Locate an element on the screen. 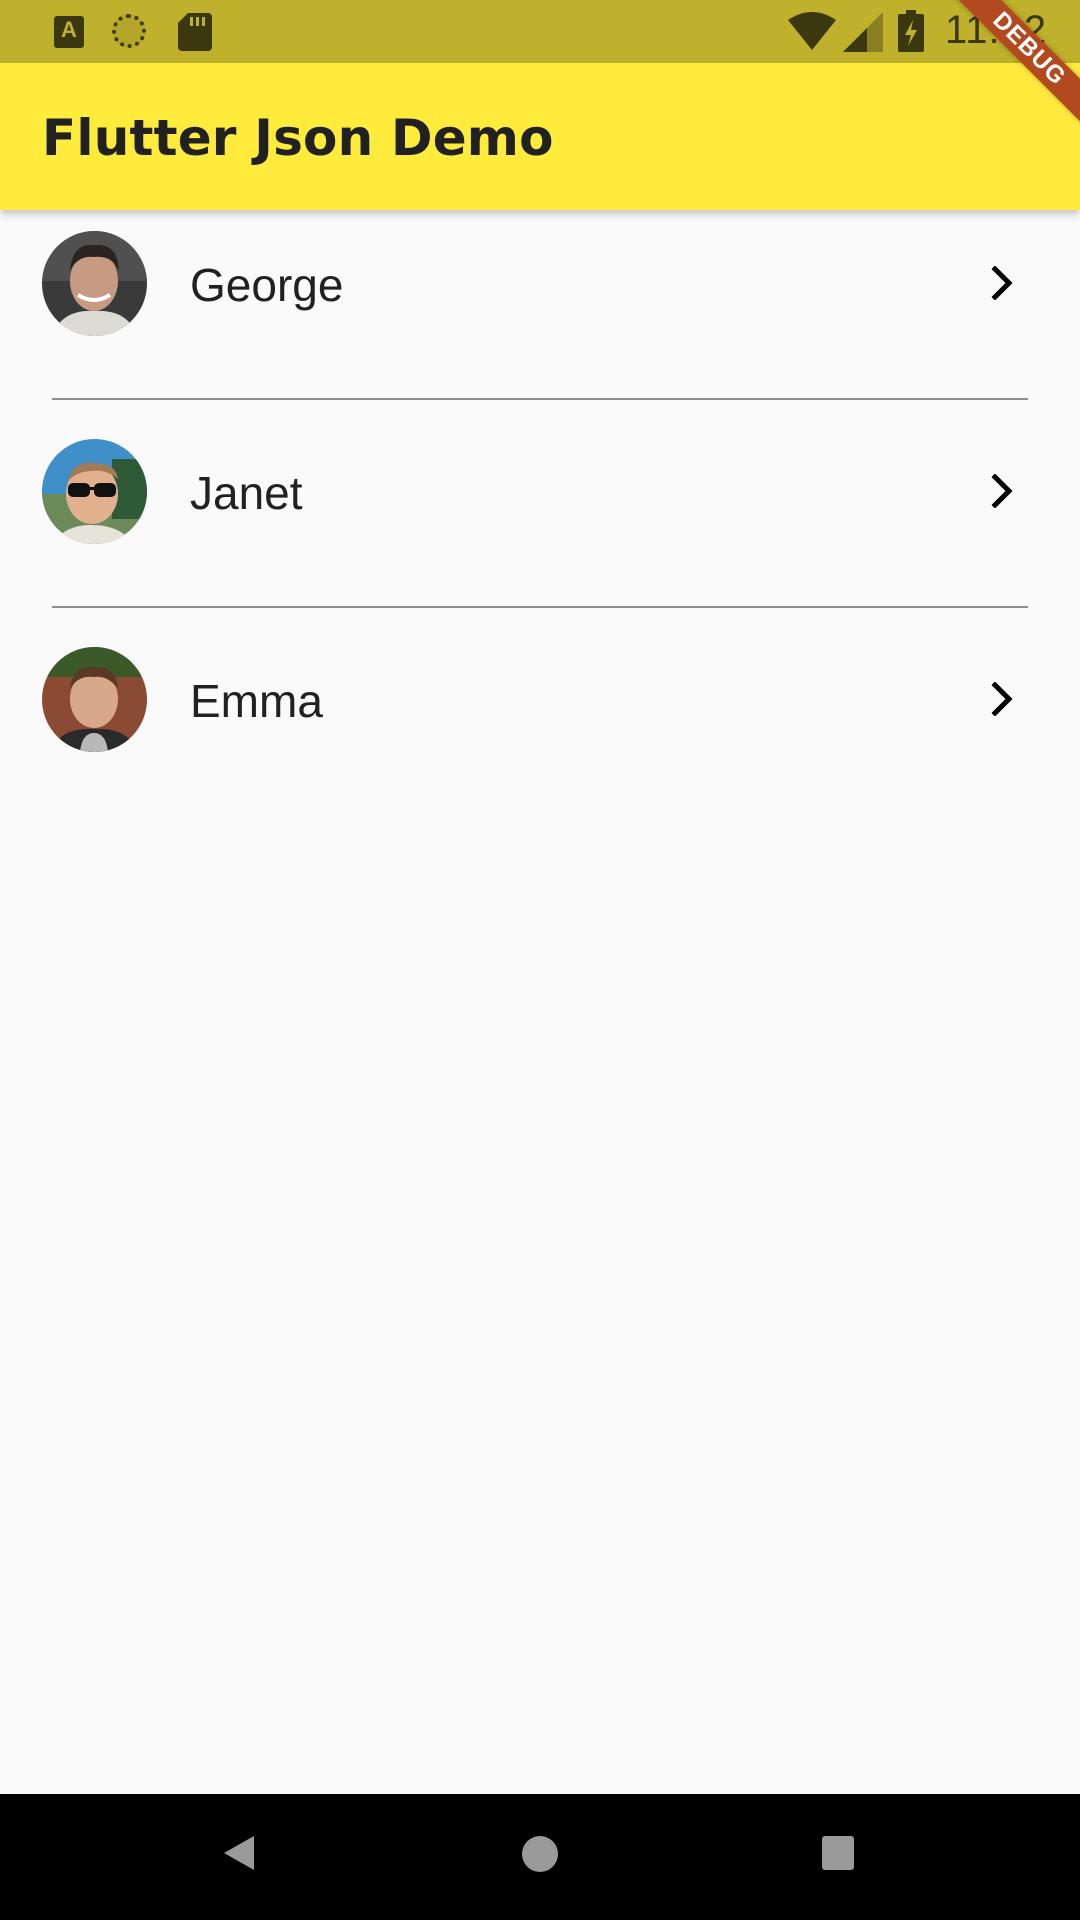  status-bar: A 11: is located at coordinates (540, 31).